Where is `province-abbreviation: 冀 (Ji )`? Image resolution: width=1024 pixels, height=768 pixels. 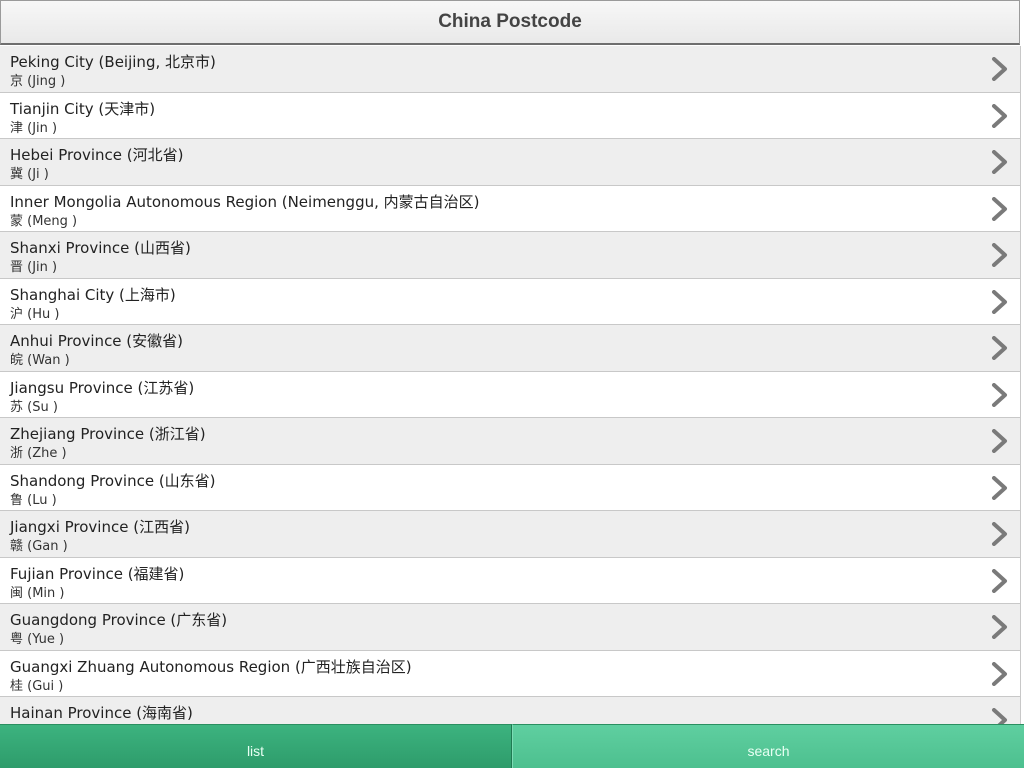 province-abbreviation: 冀 (Ji ) is located at coordinates (29, 174).